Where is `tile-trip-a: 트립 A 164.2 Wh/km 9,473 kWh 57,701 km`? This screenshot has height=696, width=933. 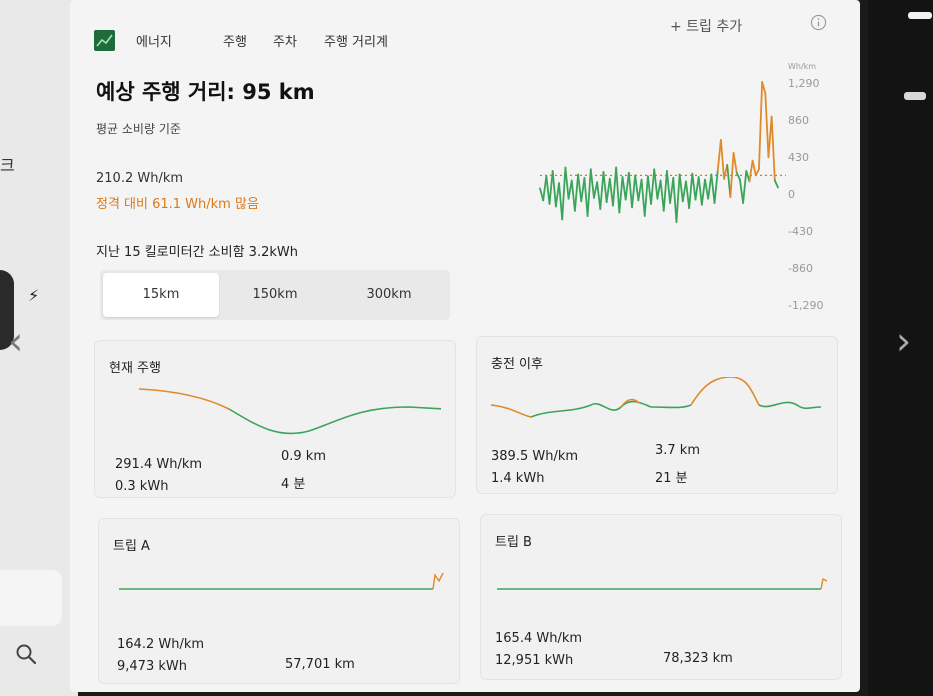 tile-trip-a: 트립 A 164.2 Wh/km 9,473 kWh 57,701 km is located at coordinates (279, 601).